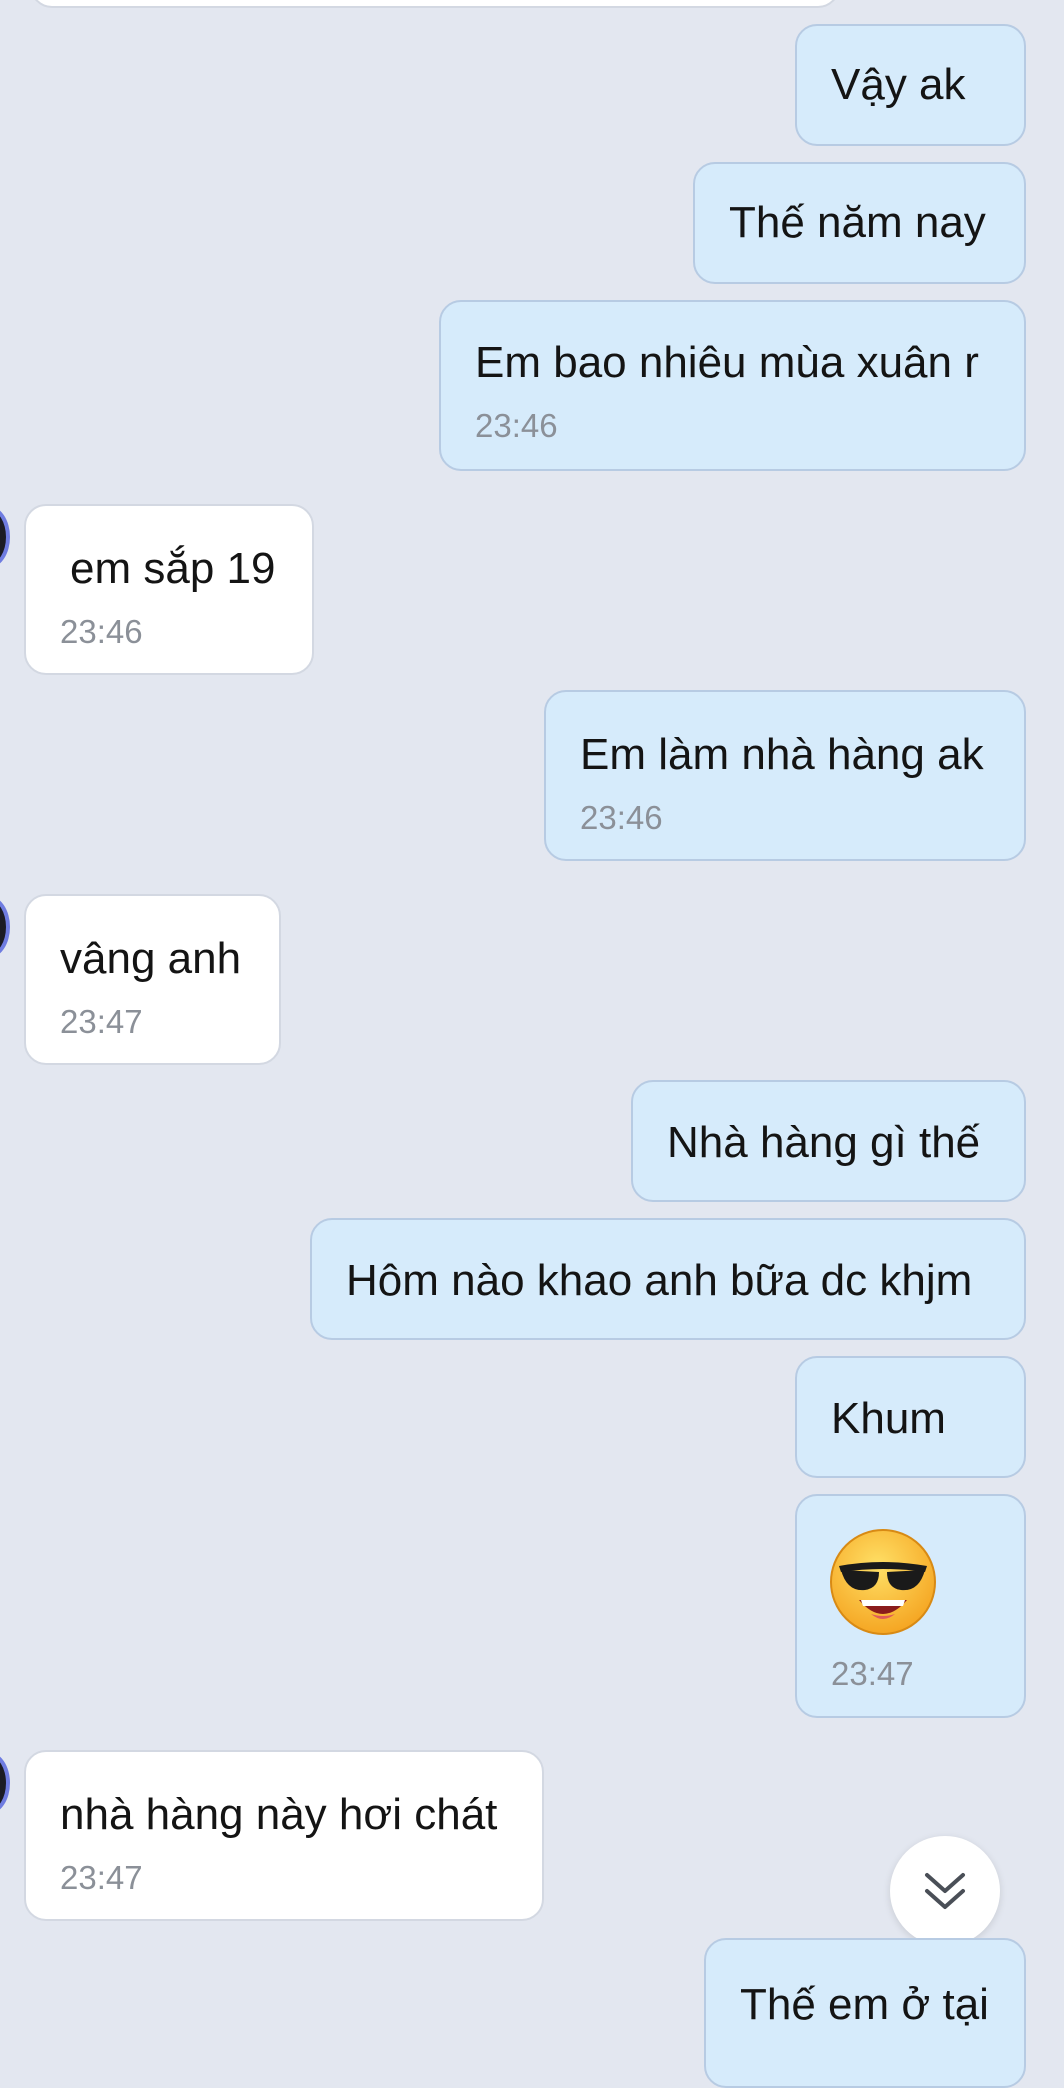 The height and width of the screenshot is (2088, 1064). What do you see at coordinates (151, 958) in the screenshot?
I see `message-text: vâng anh` at bounding box center [151, 958].